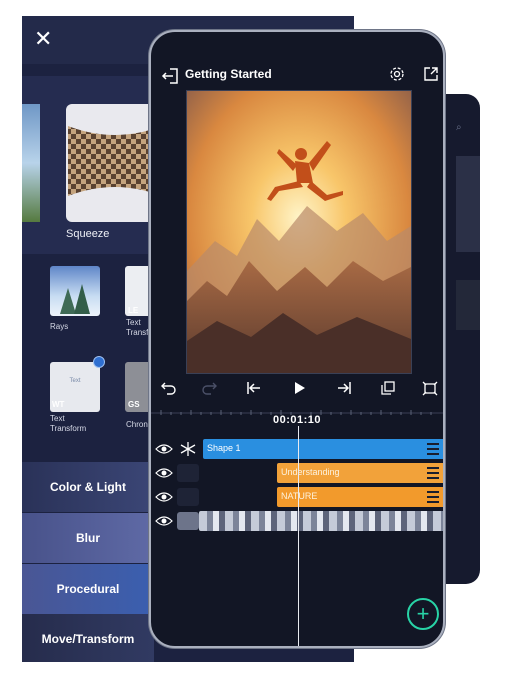  I want to click on effect-thumbnail-partial, so click(31, 163).